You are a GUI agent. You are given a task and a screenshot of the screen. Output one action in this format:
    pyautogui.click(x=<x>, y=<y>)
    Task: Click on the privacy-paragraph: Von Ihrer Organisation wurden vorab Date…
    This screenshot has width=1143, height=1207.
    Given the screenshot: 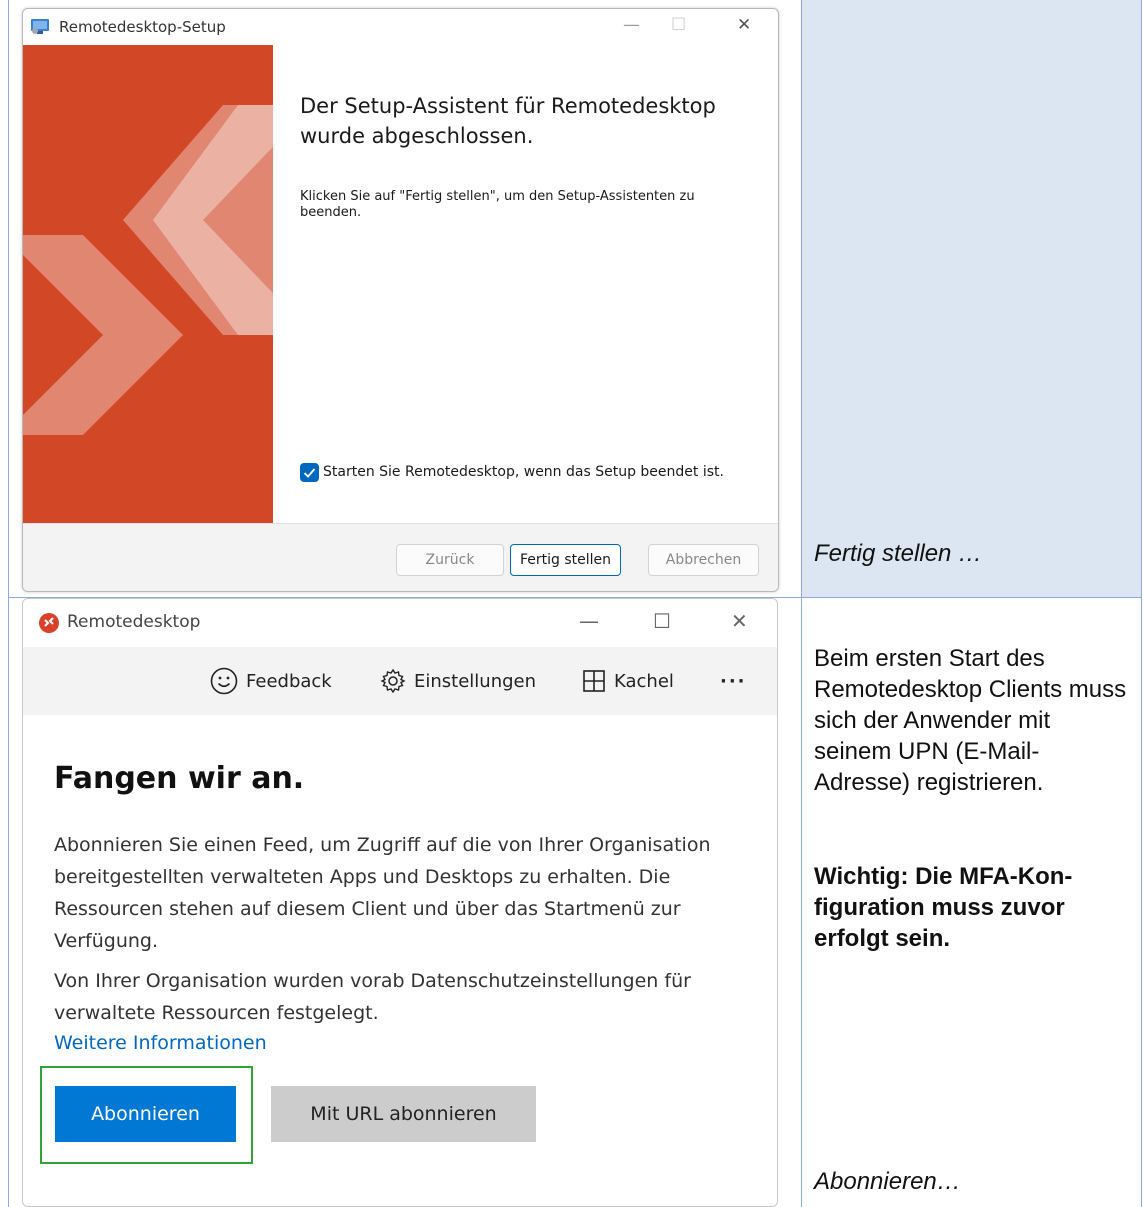 What is the action you would take?
    pyautogui.click(x=372, y=997)
    